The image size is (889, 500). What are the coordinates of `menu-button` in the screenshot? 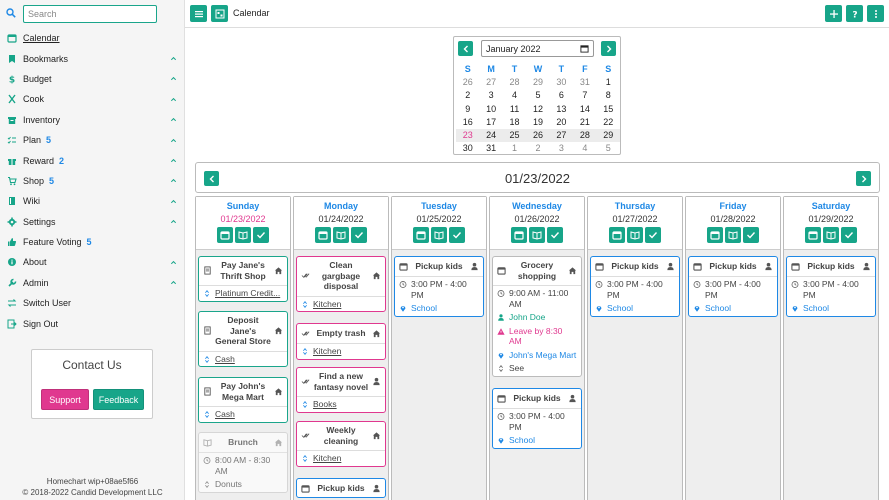 It's located at (198, 13).